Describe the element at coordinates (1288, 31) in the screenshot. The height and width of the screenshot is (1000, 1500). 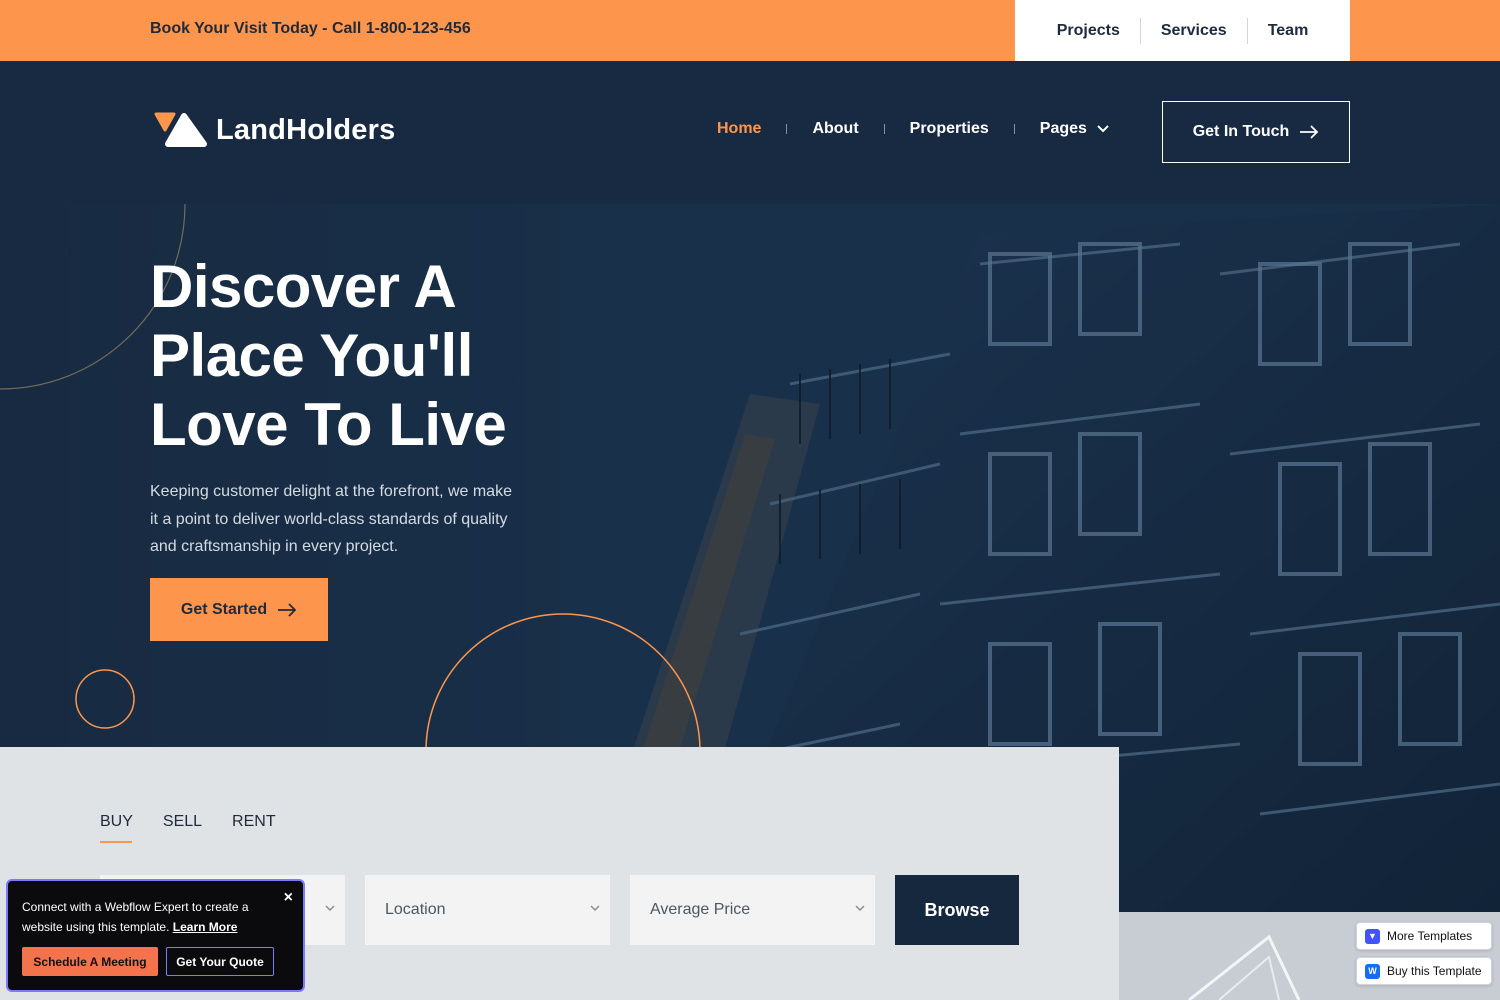
I see `top-link-team: Team` at that location.